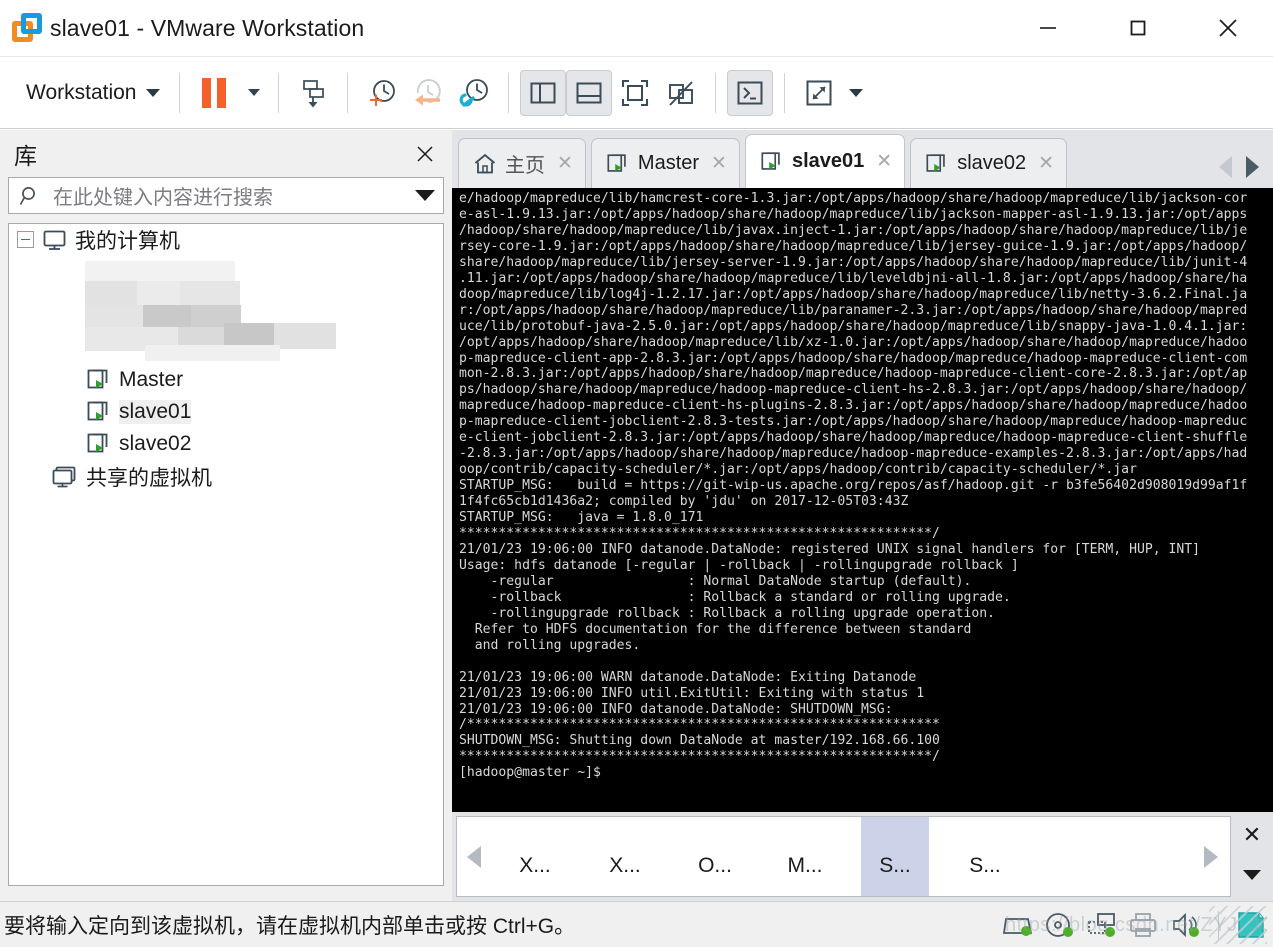  Describe the element at coordinates (1252, 856) in the screenshot. I see `thumbnail-bar-controls: ✕` at that location.